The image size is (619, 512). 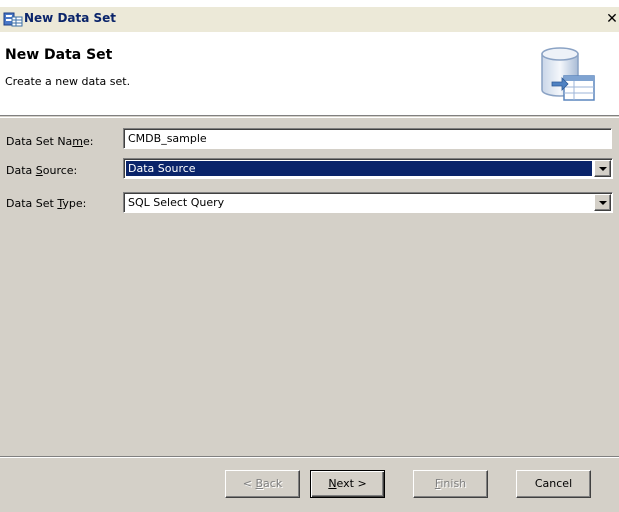 What do you see at coordinates (359, 168) in the screenshot?
I see `data-source-value: Data Source` at bounding box center [359, 168].